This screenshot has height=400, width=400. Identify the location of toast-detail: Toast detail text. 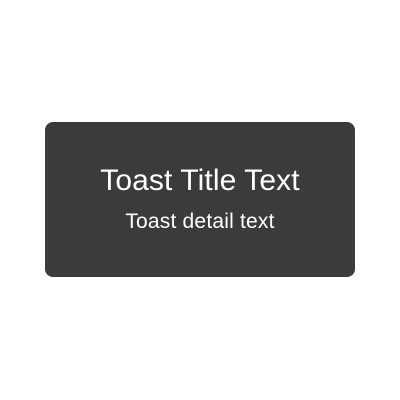
(200, 221).